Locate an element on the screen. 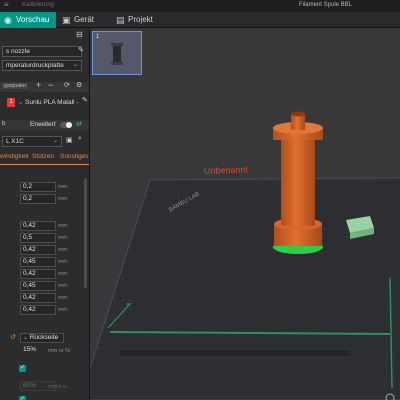 This screenshot has width=400, height=400. preview-icon: ◉ is located at coordinates (8, 20).